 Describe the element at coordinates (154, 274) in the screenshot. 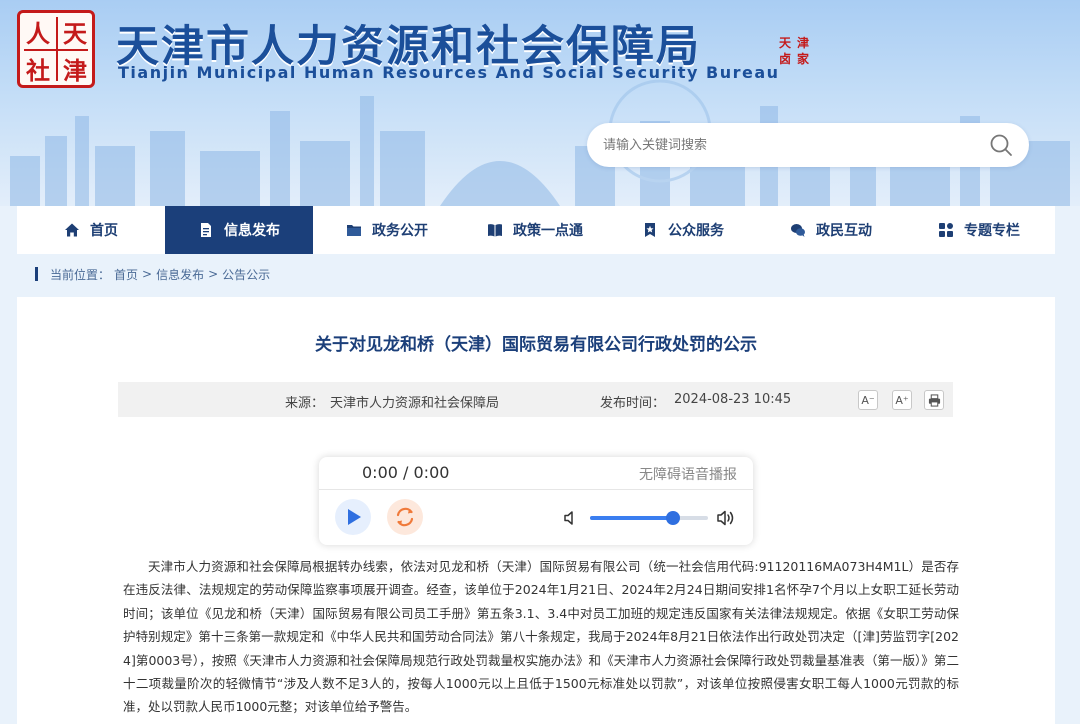

I see `breadcrumb: 当前位置： 首页 > 信息发布 > 公告公示` at that location.